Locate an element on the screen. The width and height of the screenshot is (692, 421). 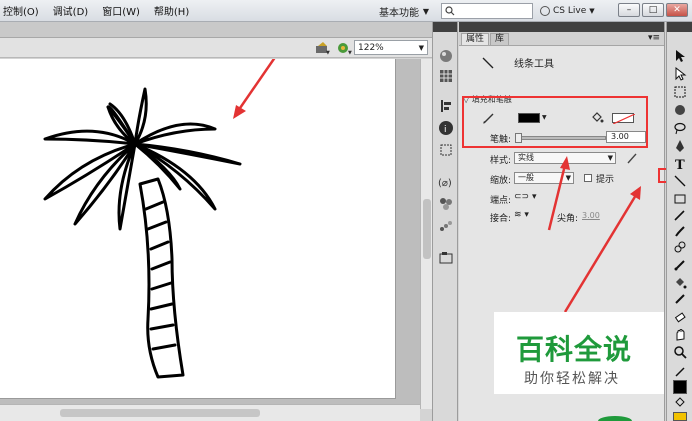
brush-tool-icon is located at coordinates (680, 231).